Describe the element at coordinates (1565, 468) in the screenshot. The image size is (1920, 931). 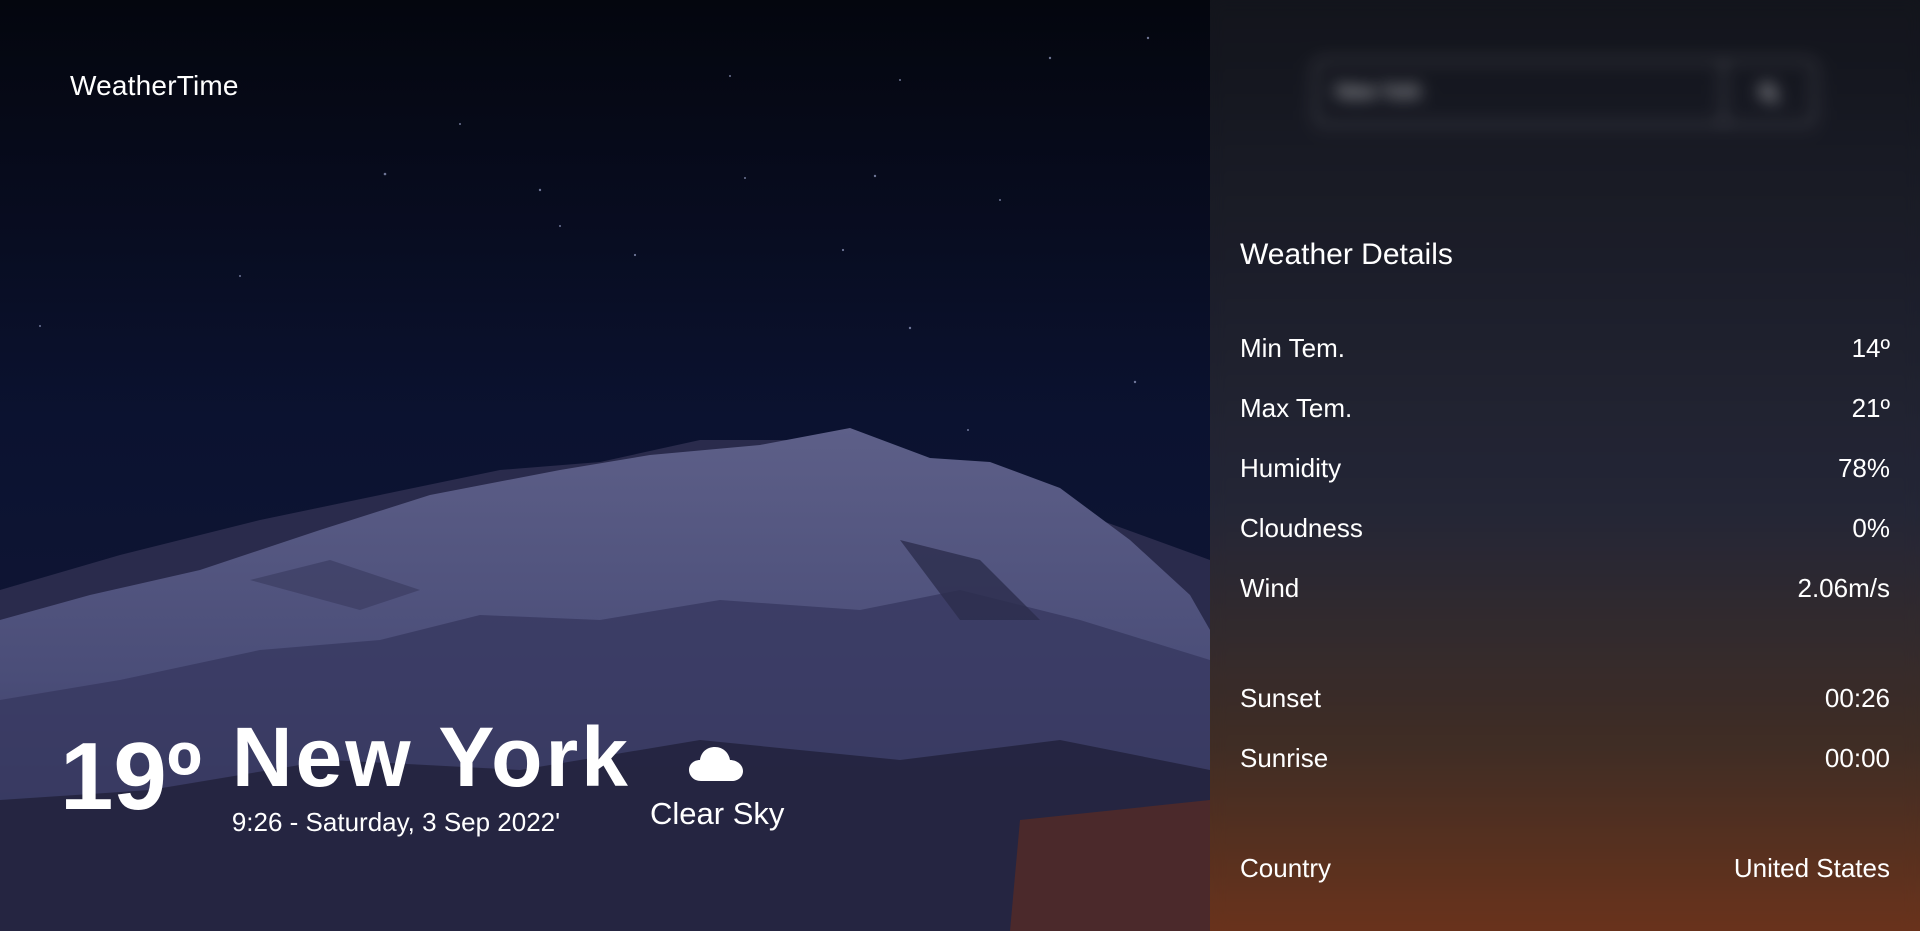
I see `detail-row-humidity: Humidity 78%` at that location.